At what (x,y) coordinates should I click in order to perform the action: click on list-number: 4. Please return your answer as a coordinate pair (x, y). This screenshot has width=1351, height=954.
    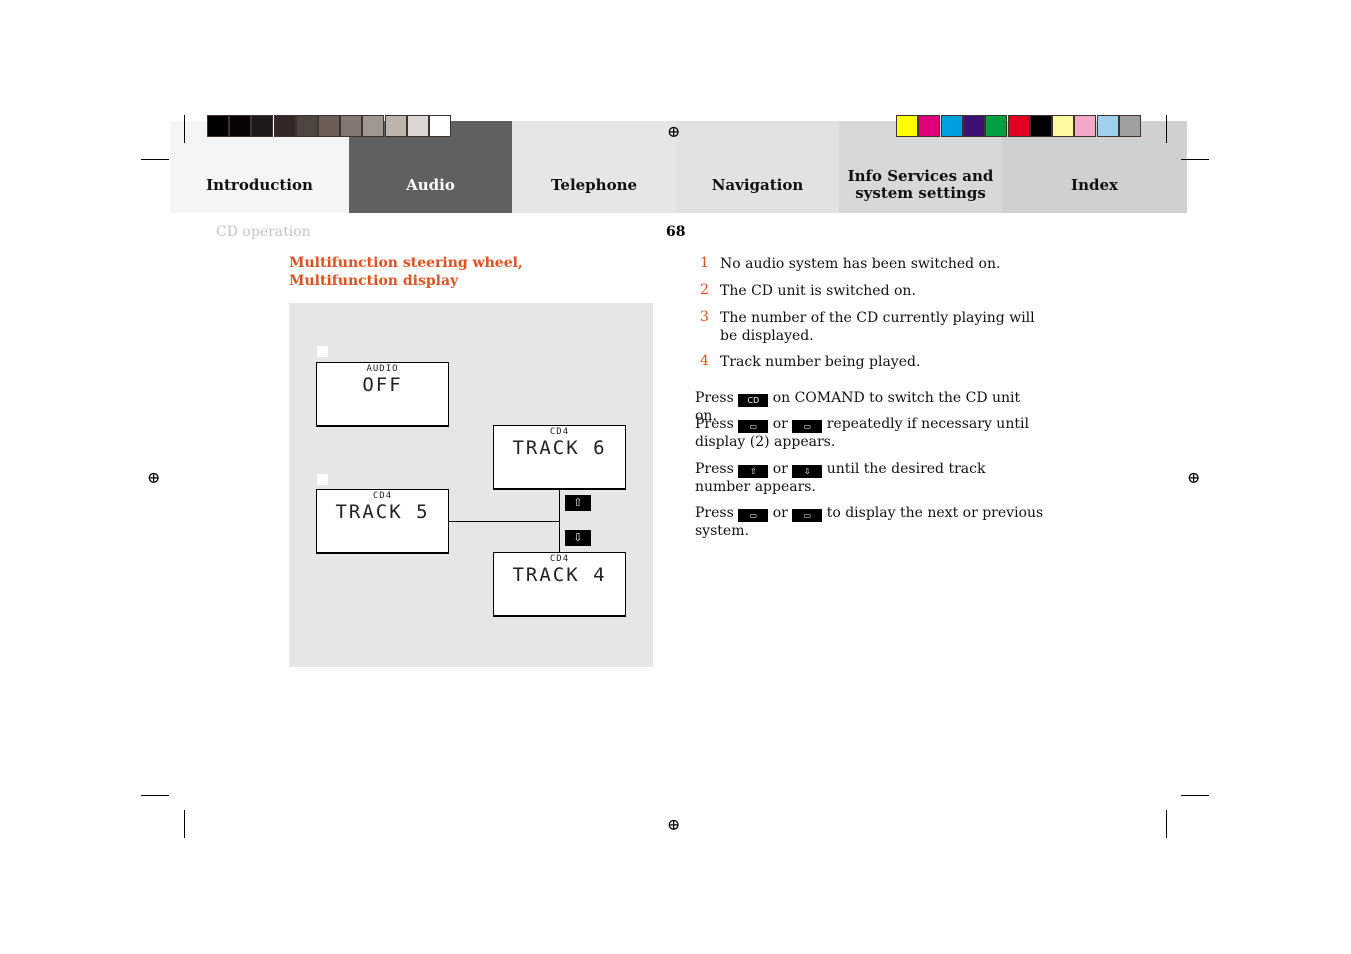
    Looking at the image, I should click on (704, 361).